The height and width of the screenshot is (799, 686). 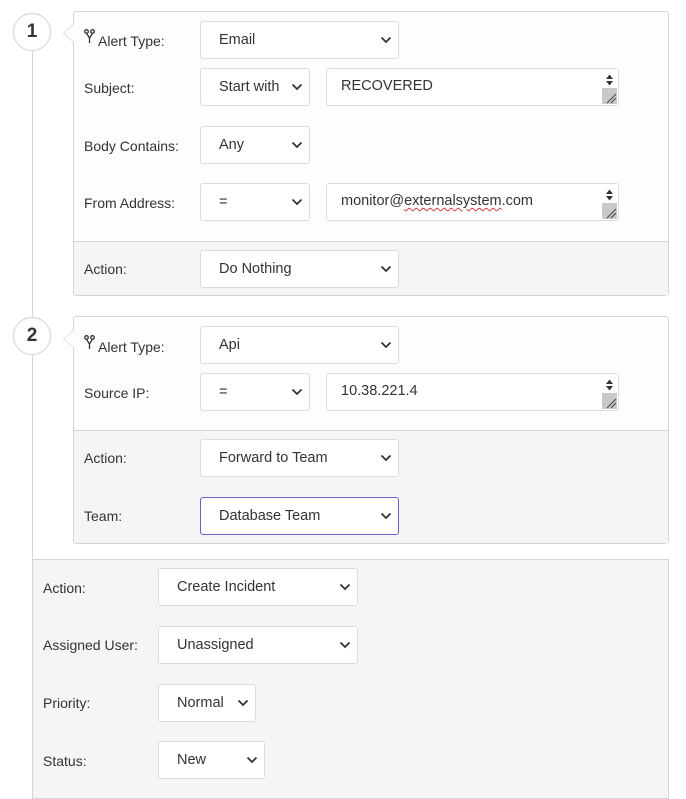 What do you see at coordinates (90, 645) in the screenshot?
I see `assigned-user-label: Assigned User:` at bounding box center [90, 645].